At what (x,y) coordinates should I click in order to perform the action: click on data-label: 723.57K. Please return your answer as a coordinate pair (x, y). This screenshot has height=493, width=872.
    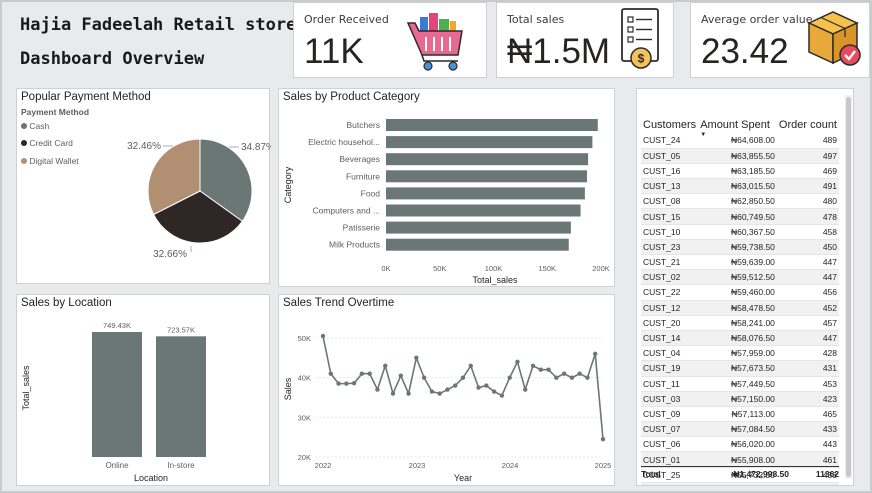
    Looking at the image, I should click on (181, 329).